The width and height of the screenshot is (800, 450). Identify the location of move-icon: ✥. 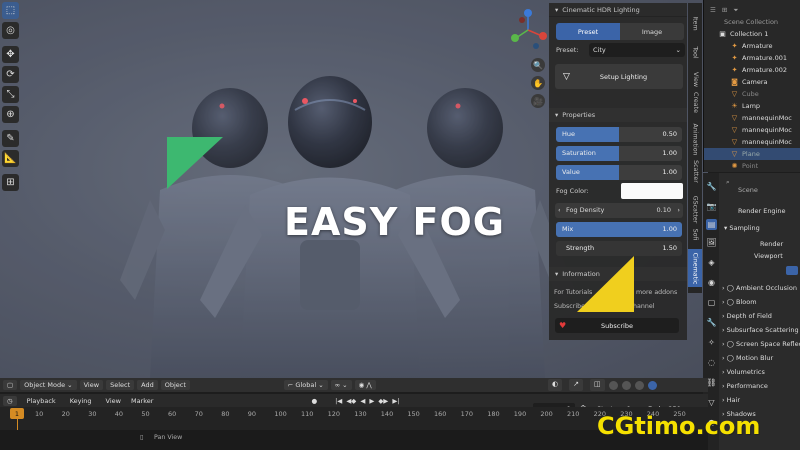
(10, 54).